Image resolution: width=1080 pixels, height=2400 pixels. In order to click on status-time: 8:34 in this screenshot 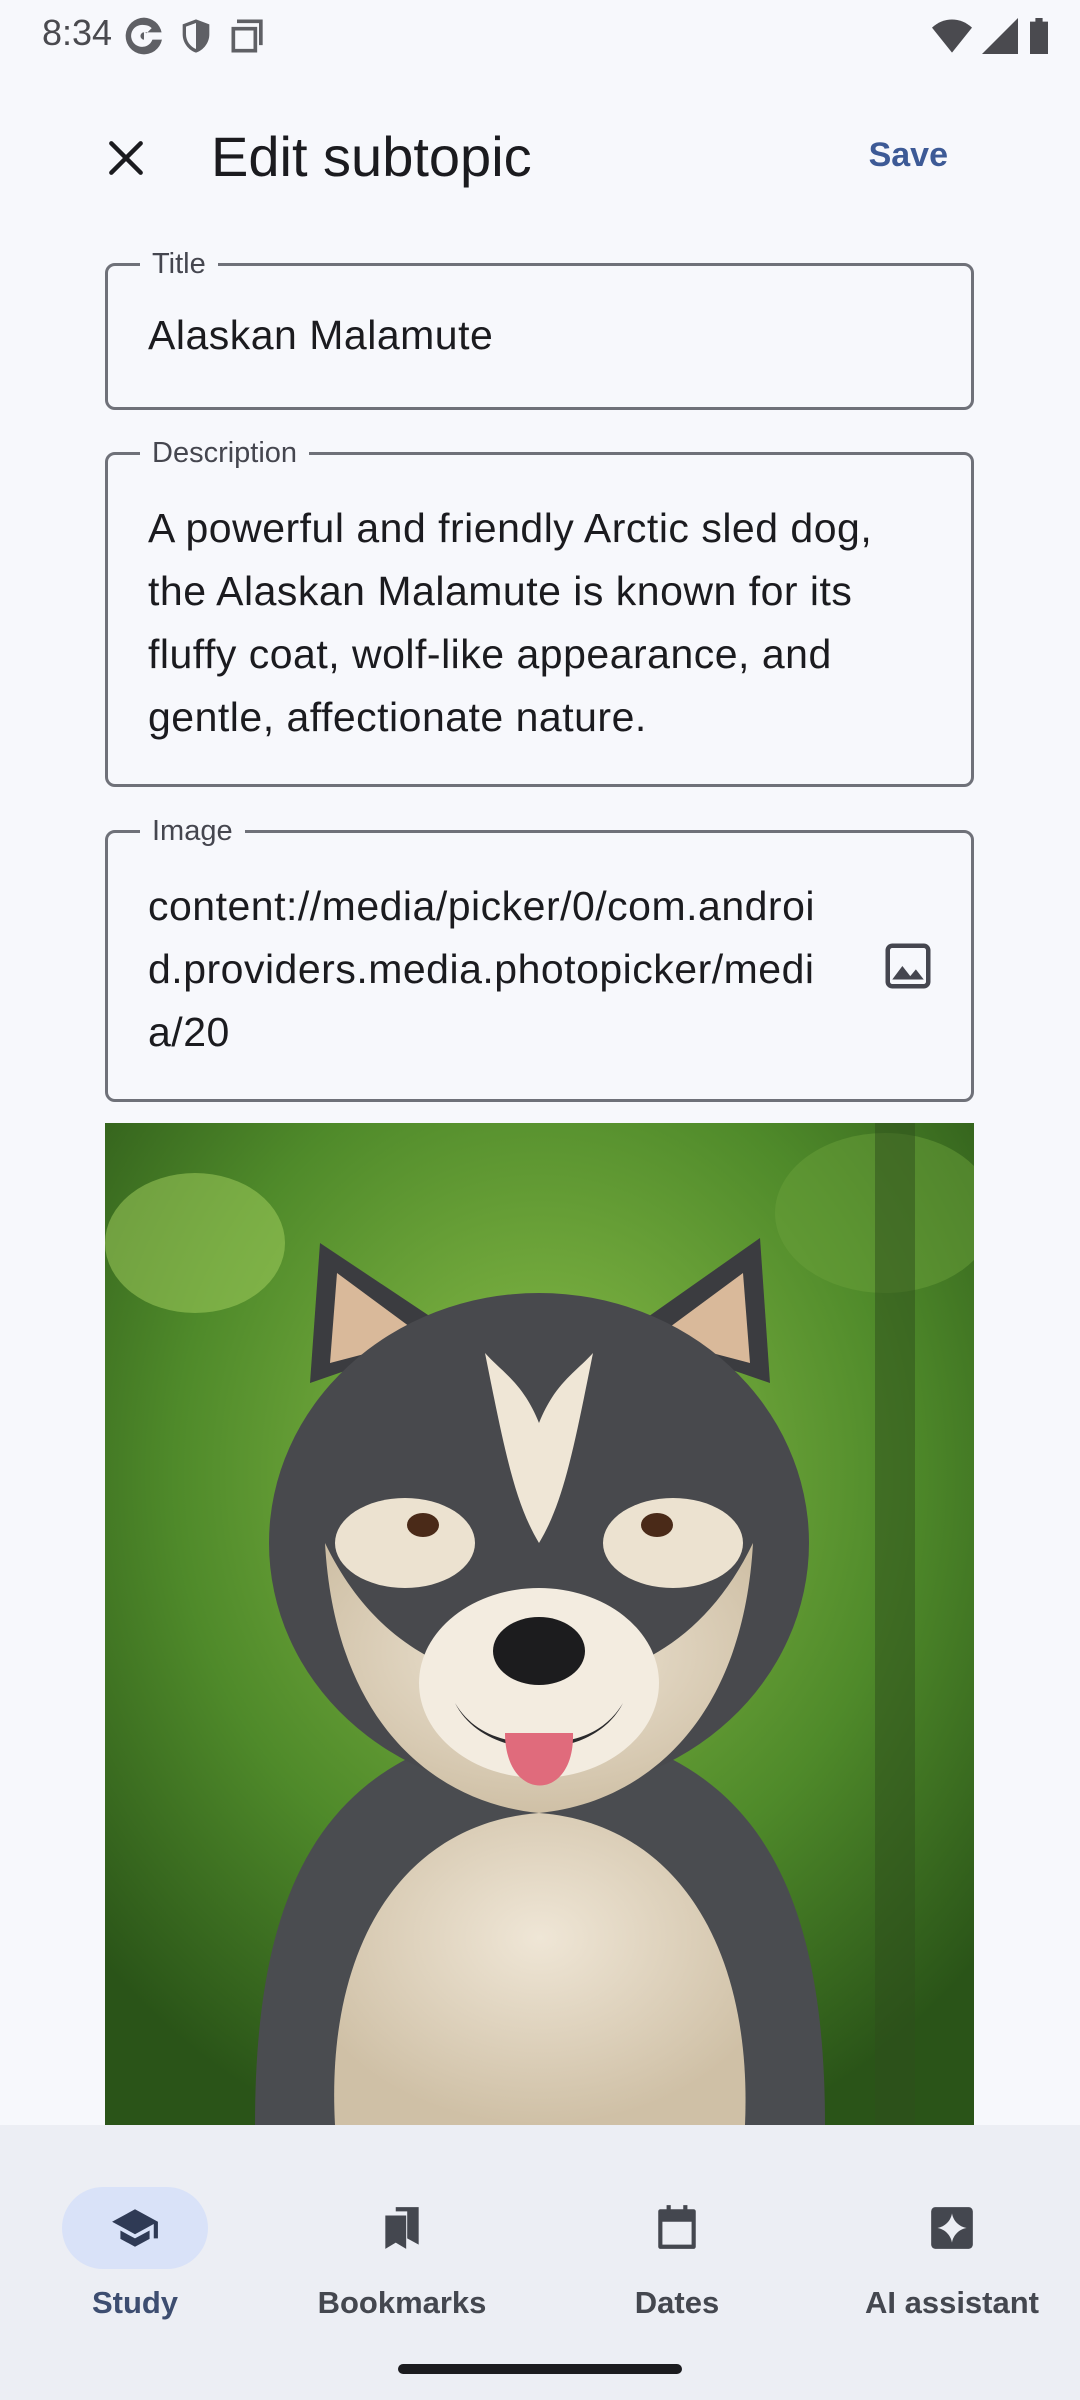, I will do `click(77, 32)`.